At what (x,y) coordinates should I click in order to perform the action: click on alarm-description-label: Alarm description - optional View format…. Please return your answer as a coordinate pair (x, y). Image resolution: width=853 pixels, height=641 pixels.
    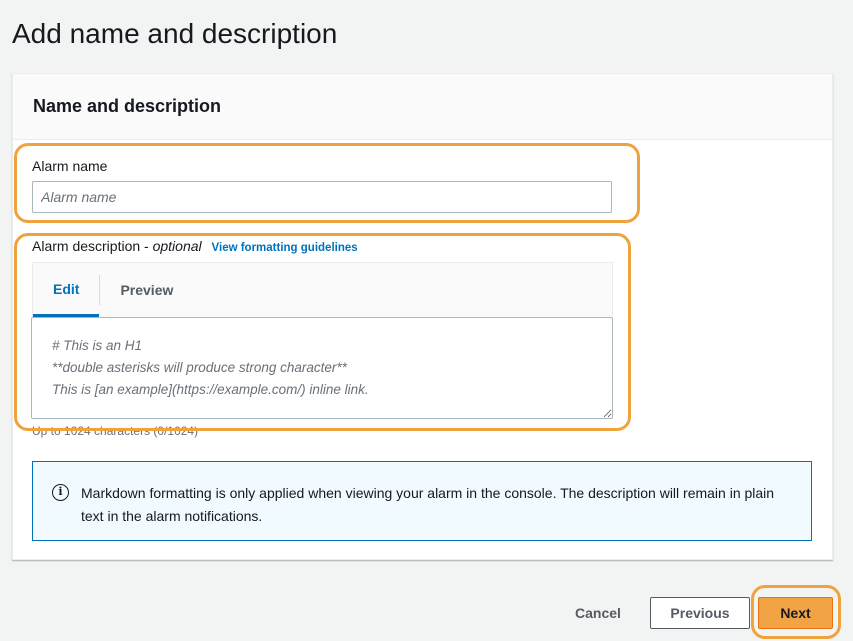
    Looking at the image, I should click on (195, 246).